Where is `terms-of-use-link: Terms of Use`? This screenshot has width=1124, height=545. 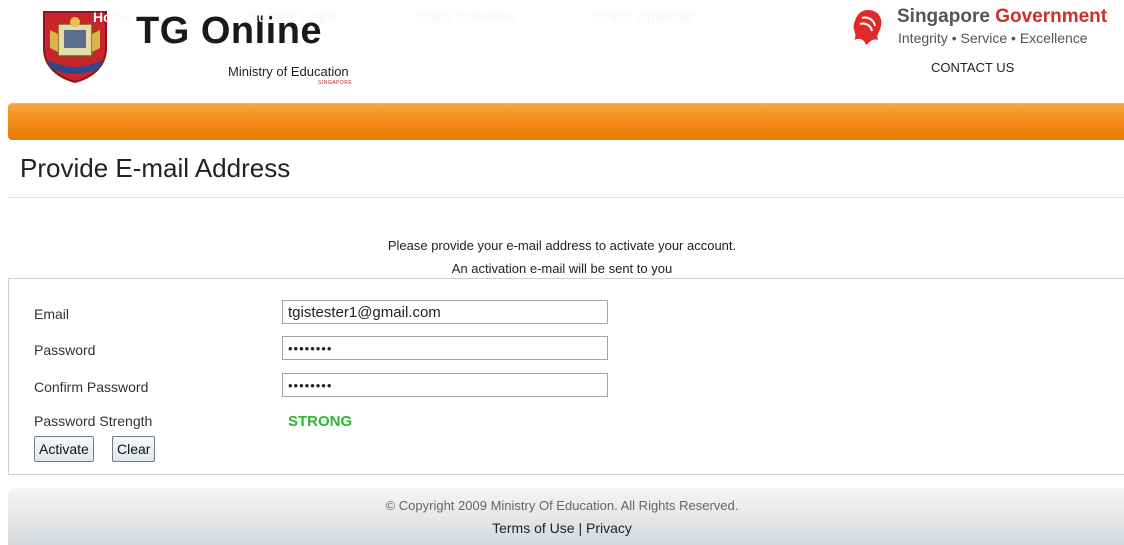
terms-of-use-link: Terms of Use is located at coordinates (533, 528).